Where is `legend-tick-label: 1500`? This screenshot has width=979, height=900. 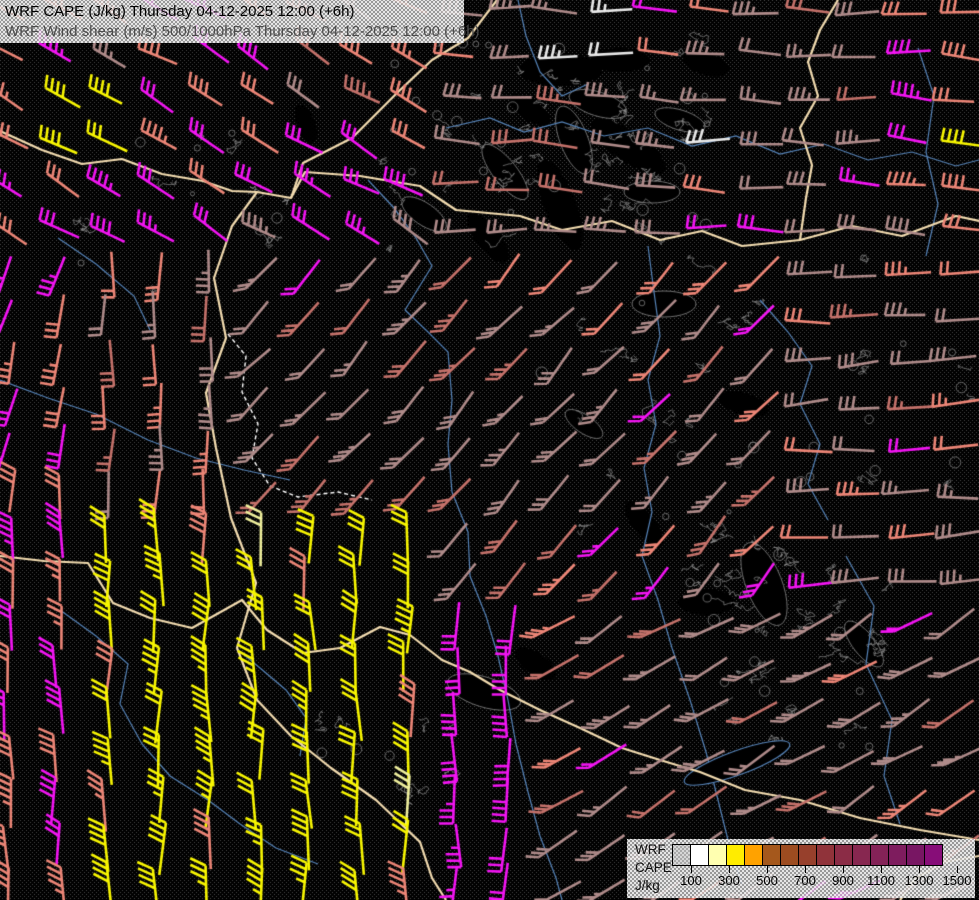
legend-tick-label: 1500 is located at coordinates (957, 880).